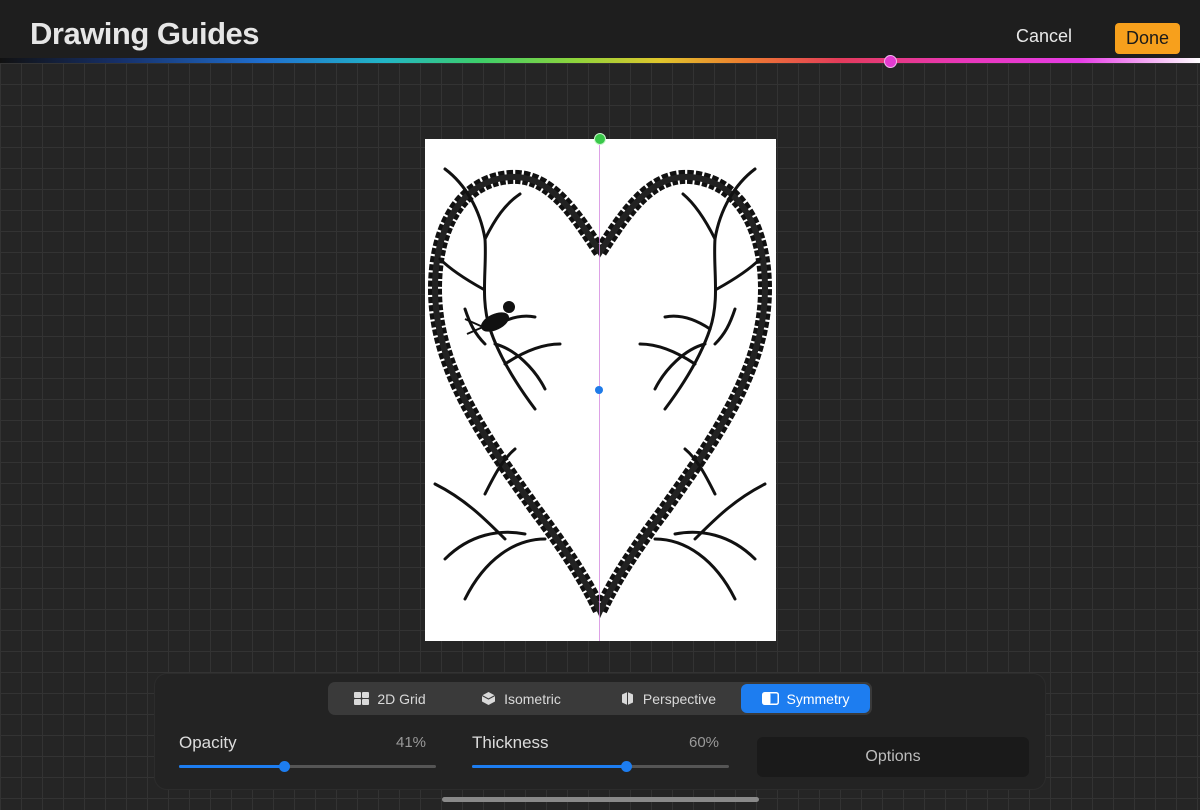  What do you see at coordinates (627, 698) in the screenshot?
I see `perspective-cube-icon` at bounding box center [627, 698].